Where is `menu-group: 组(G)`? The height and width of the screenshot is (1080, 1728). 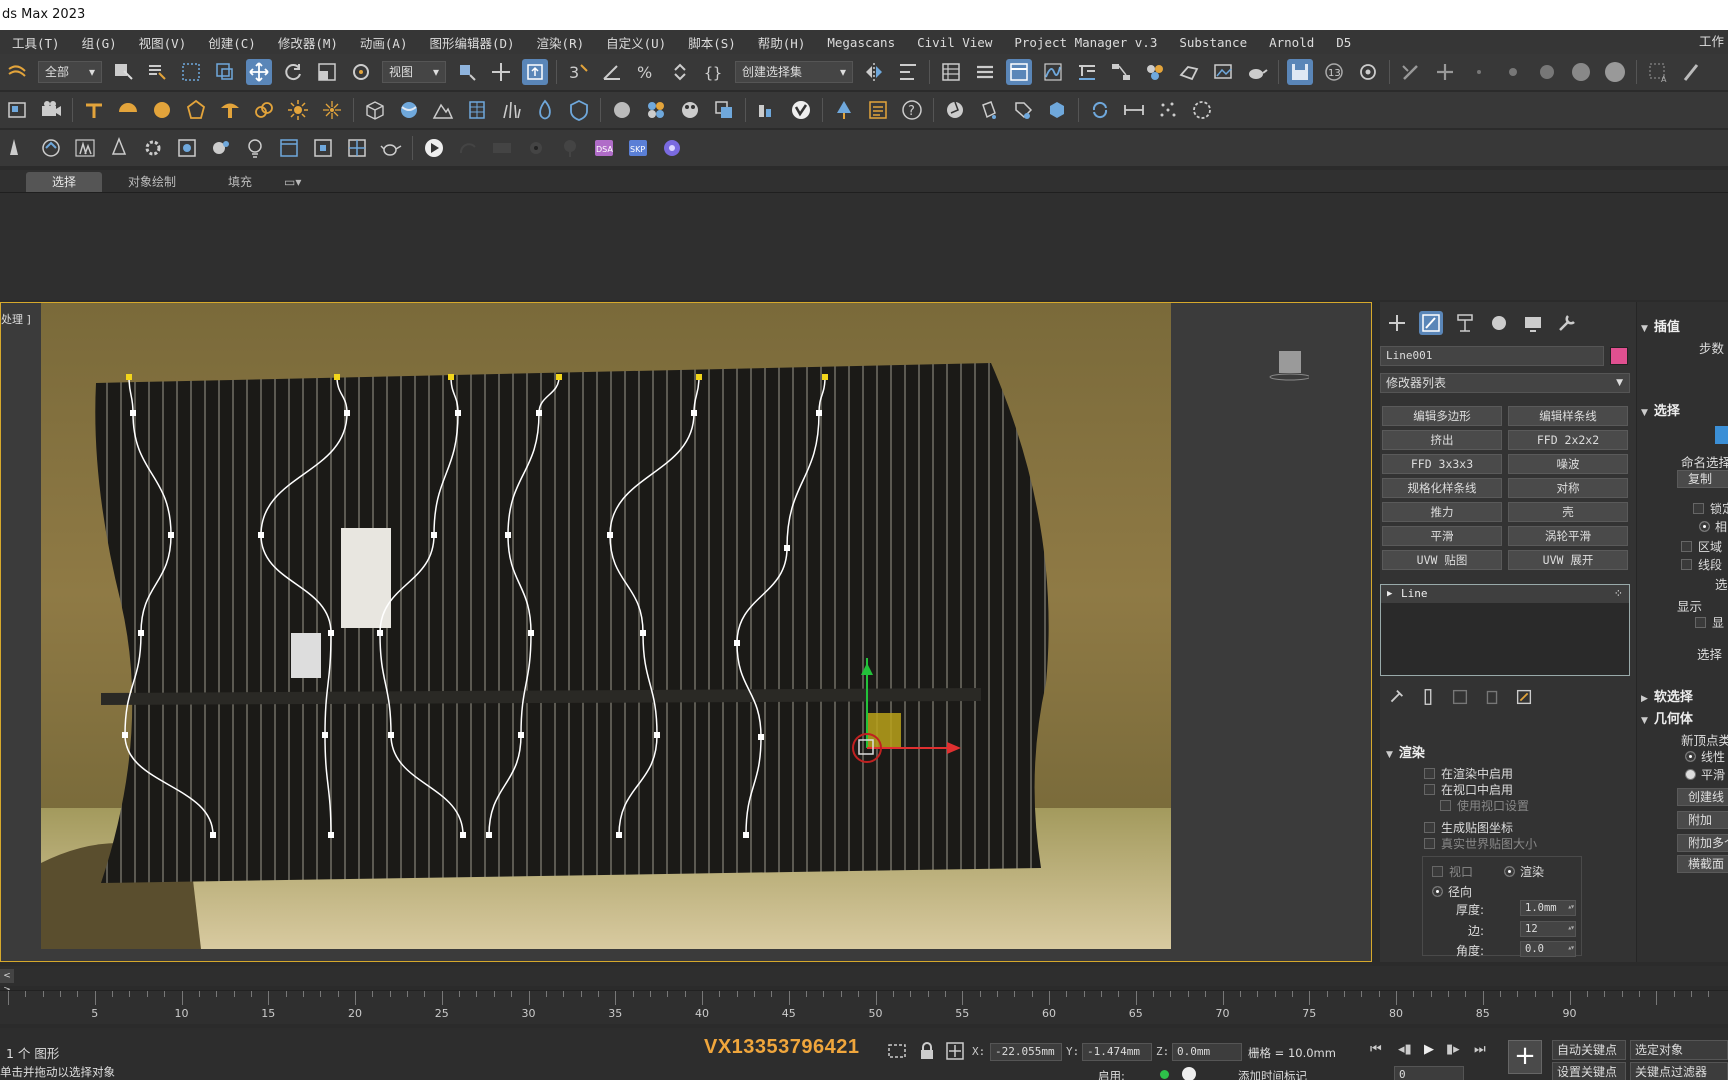
menu-group: 组(G) is located at coordinates (99, 42).